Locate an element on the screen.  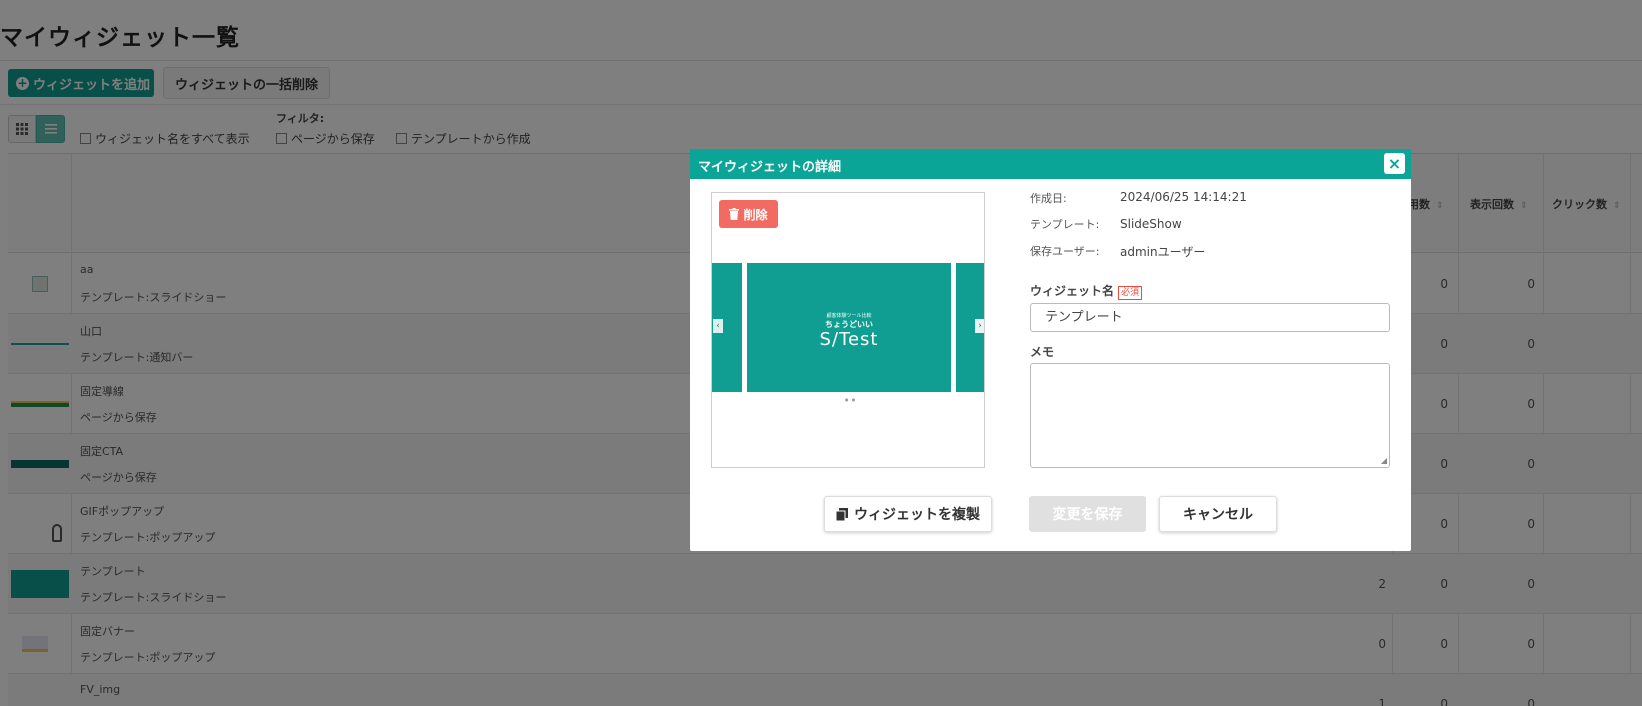
modal-header: マイウィジェットの詳細 × is located at coordinates (1050, 164).